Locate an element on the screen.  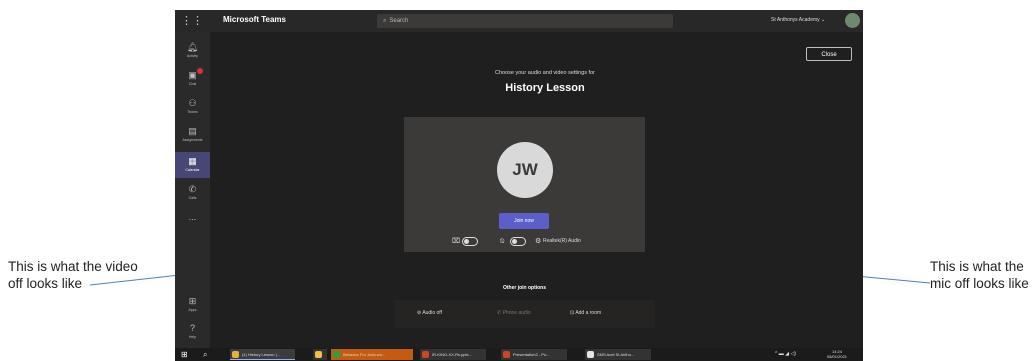
video-preview: JW Join now is located at coordinates (524, 184).